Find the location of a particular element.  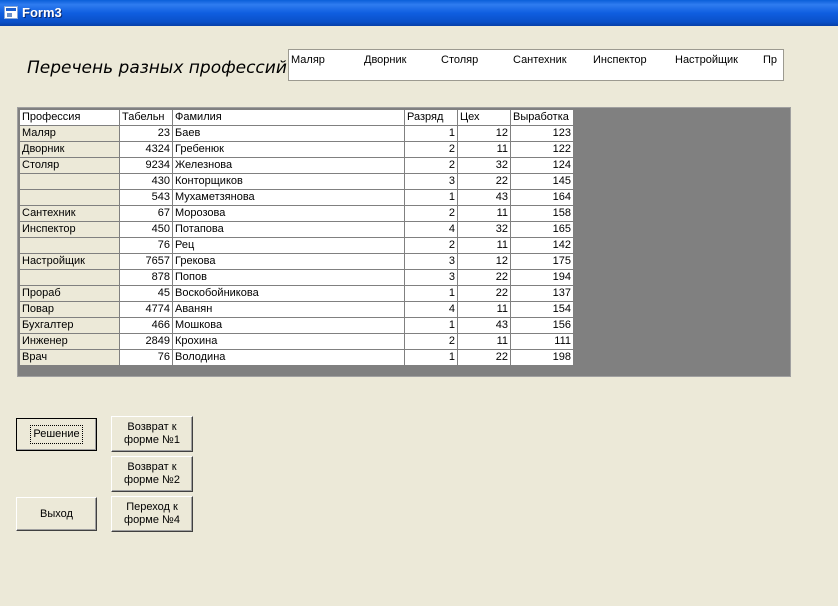

cell-output: 122 is located at coordinates (542, 149).